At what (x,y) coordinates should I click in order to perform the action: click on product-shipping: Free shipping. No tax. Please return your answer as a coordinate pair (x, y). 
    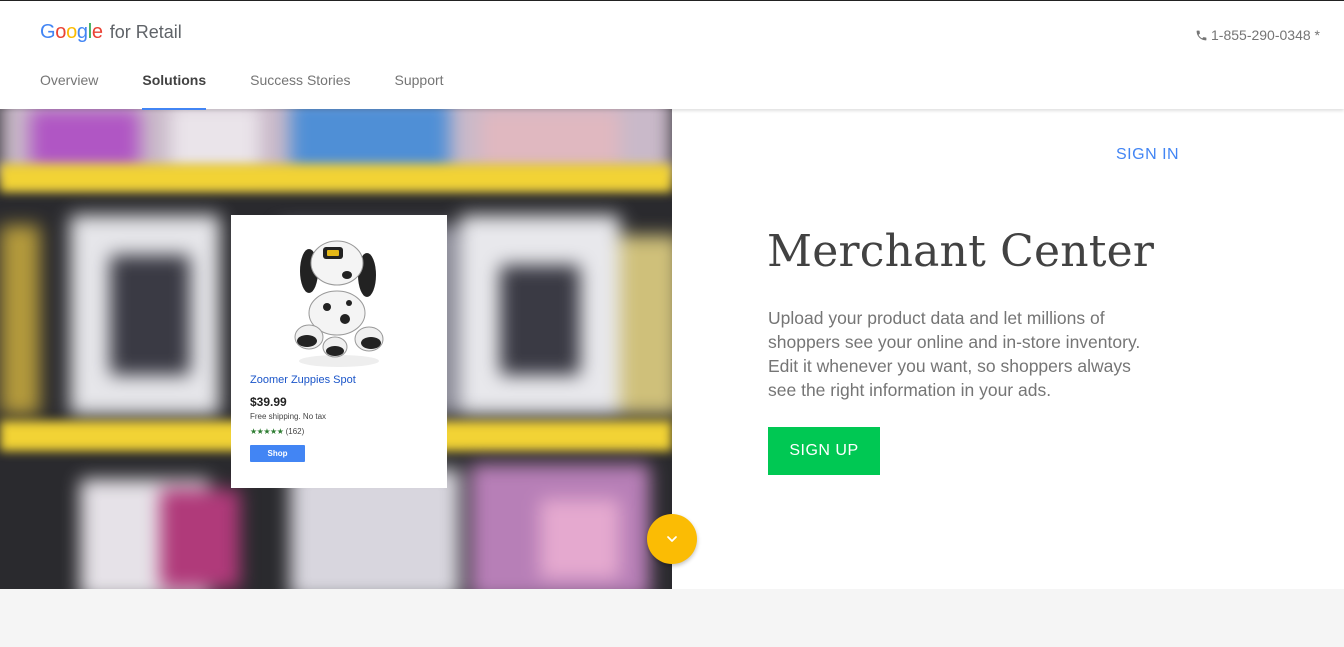
    Looking at the image, I should click on (288, 416).